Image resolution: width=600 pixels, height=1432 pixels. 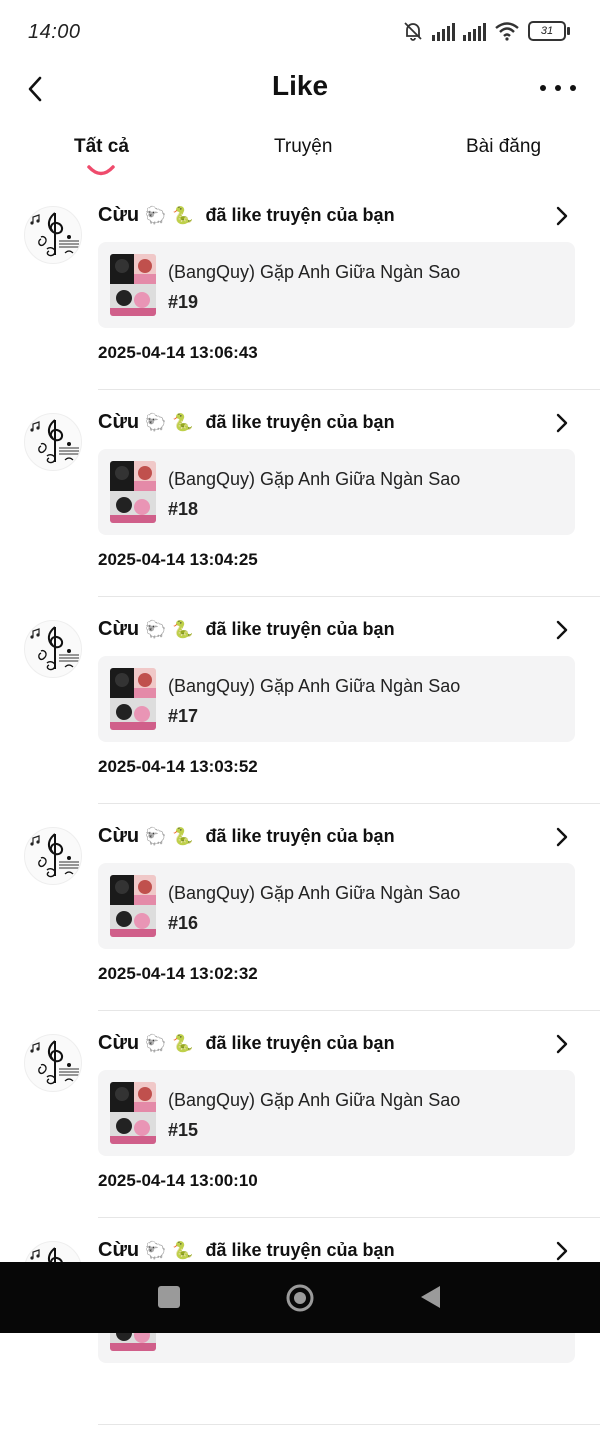 What do you see at coordinates (336, 906) in the screenshot?
I see `story-card: (BangQuy) Gặp Anh Giữa Ngàn Sao #16` at bounding box center [336, 906].